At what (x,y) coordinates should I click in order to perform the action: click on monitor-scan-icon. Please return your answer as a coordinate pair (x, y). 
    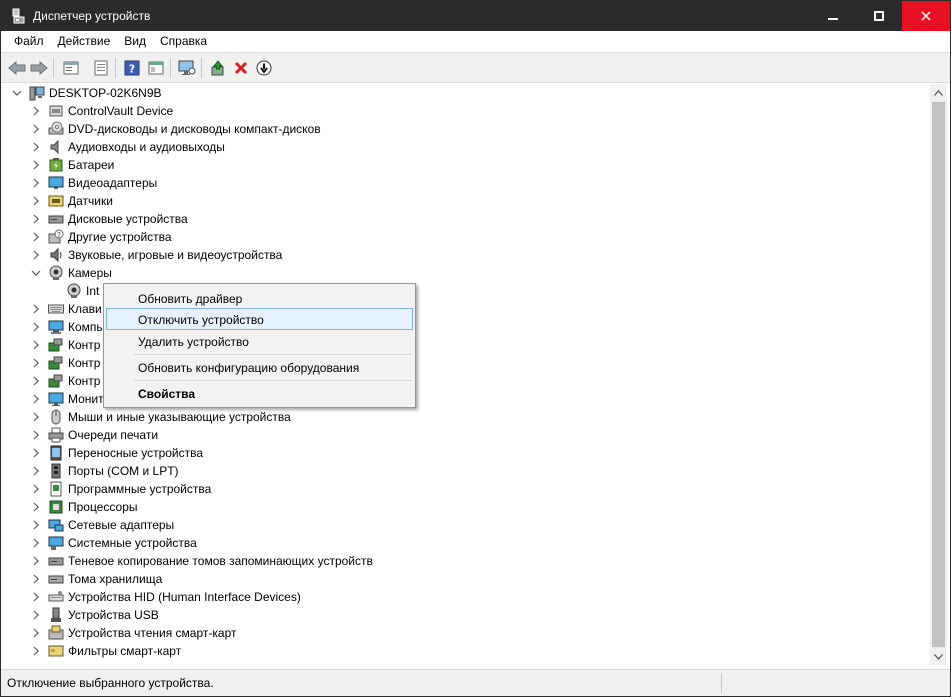
    Looking at the image, I should click on (187, 67).